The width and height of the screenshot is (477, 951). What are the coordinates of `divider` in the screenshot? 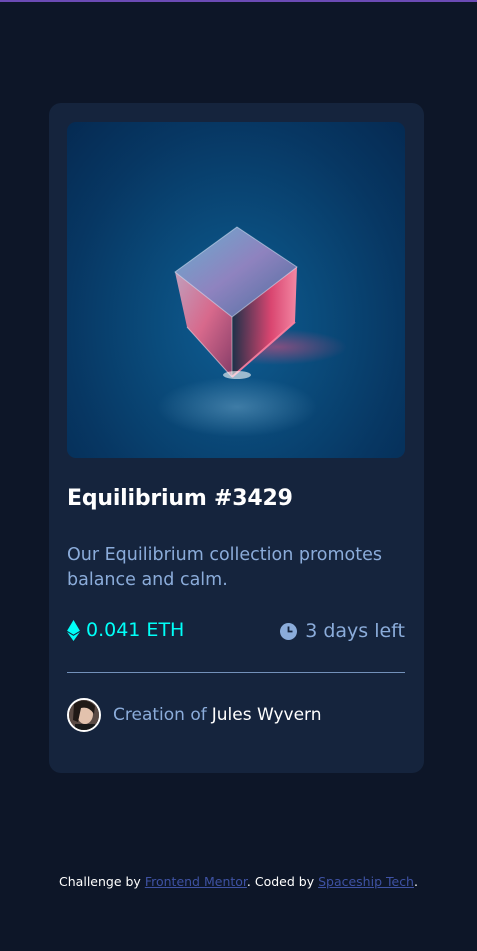 It's located at (236, 672).